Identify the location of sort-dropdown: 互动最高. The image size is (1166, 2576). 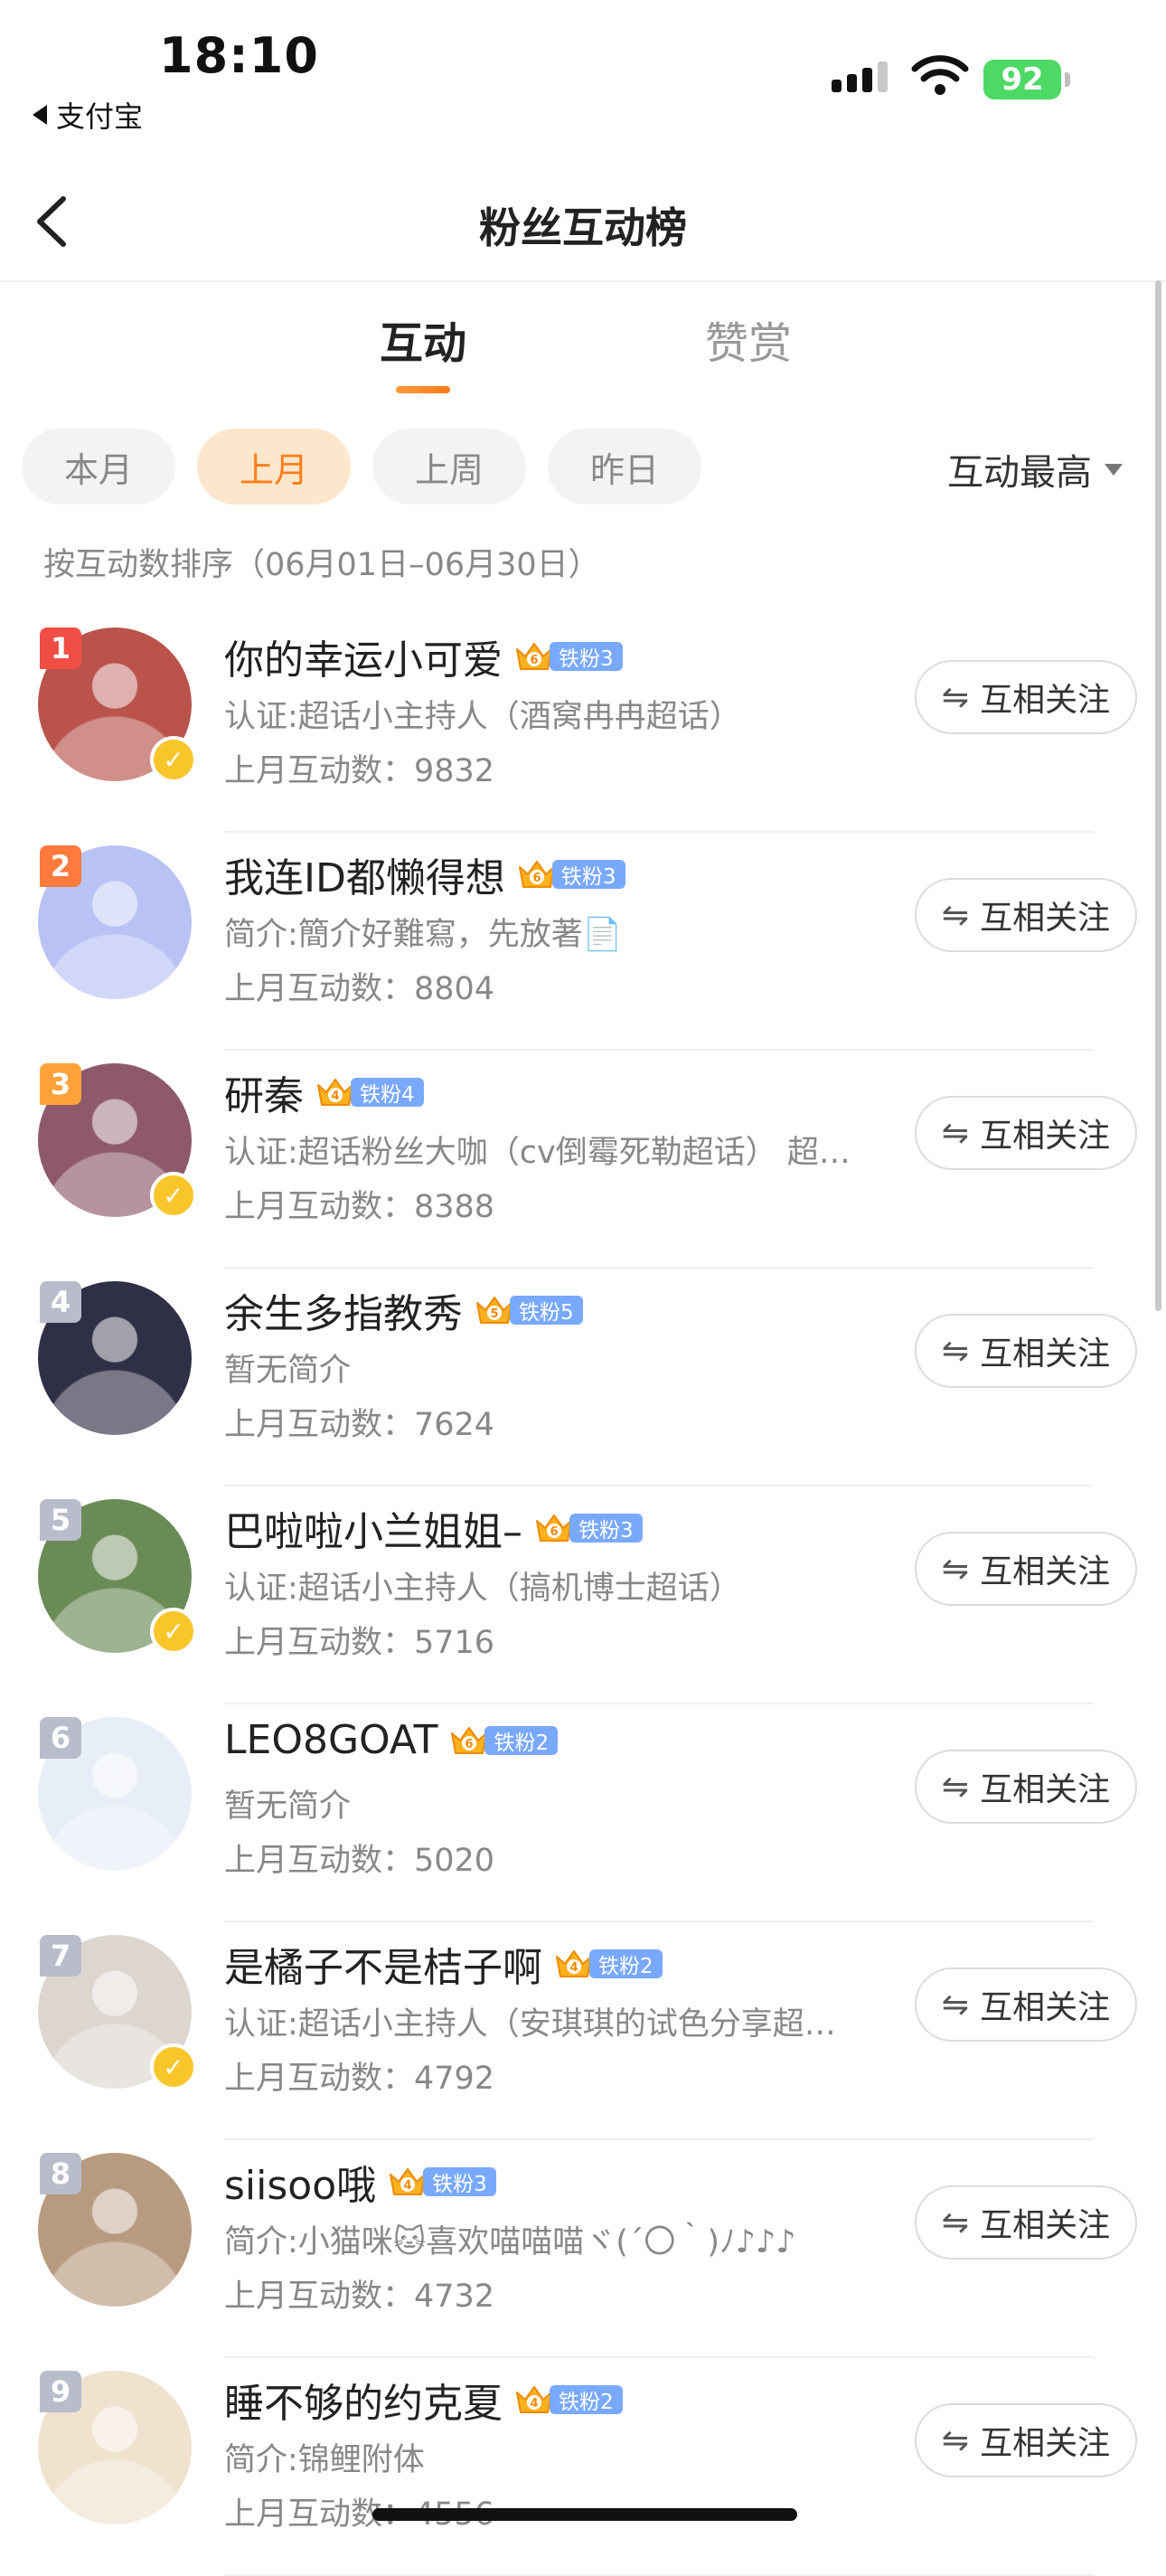
(1035, 469).